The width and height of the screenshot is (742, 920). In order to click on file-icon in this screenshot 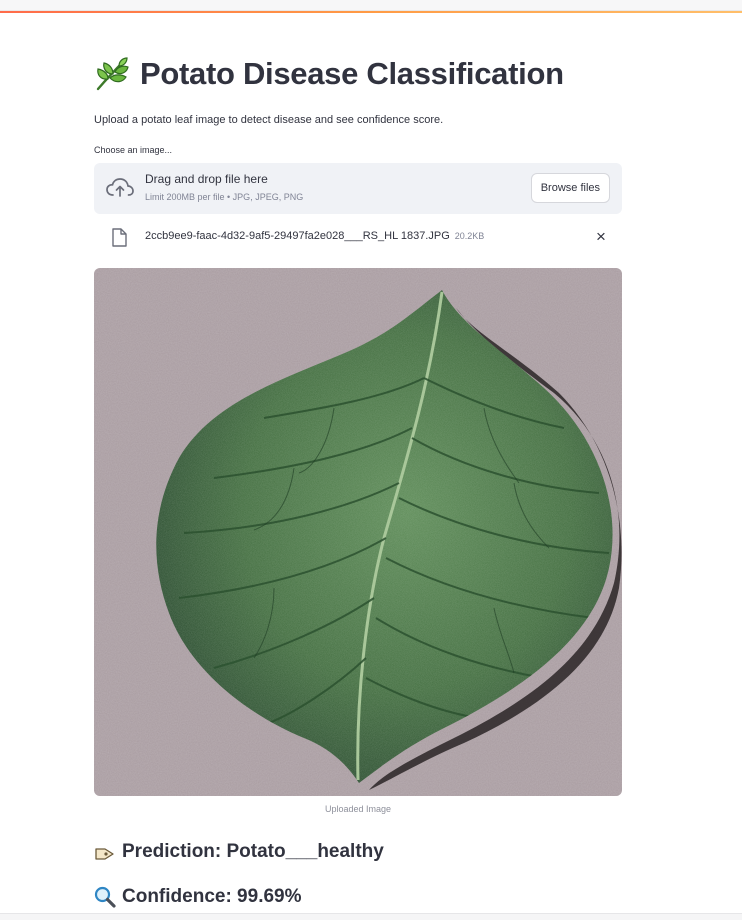, I will do `click(119, 237)`.